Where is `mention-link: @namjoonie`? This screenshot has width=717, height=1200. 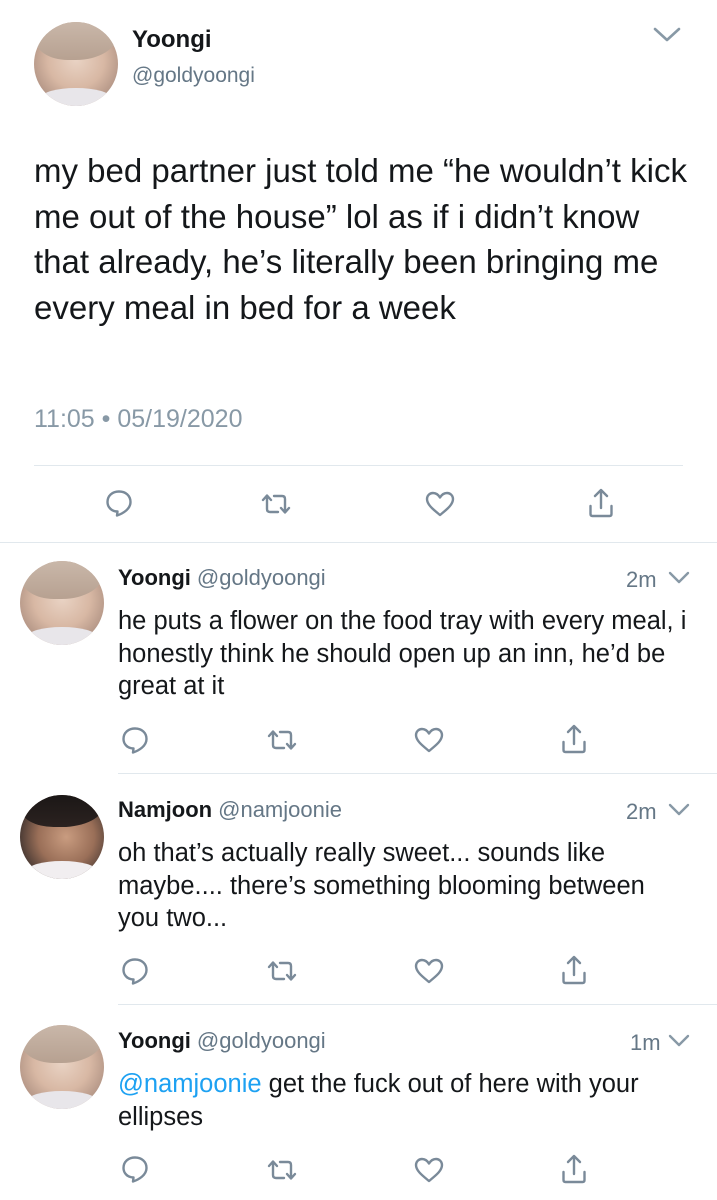
mention-link: @namjoonie is located at coordinates (190, 1084).